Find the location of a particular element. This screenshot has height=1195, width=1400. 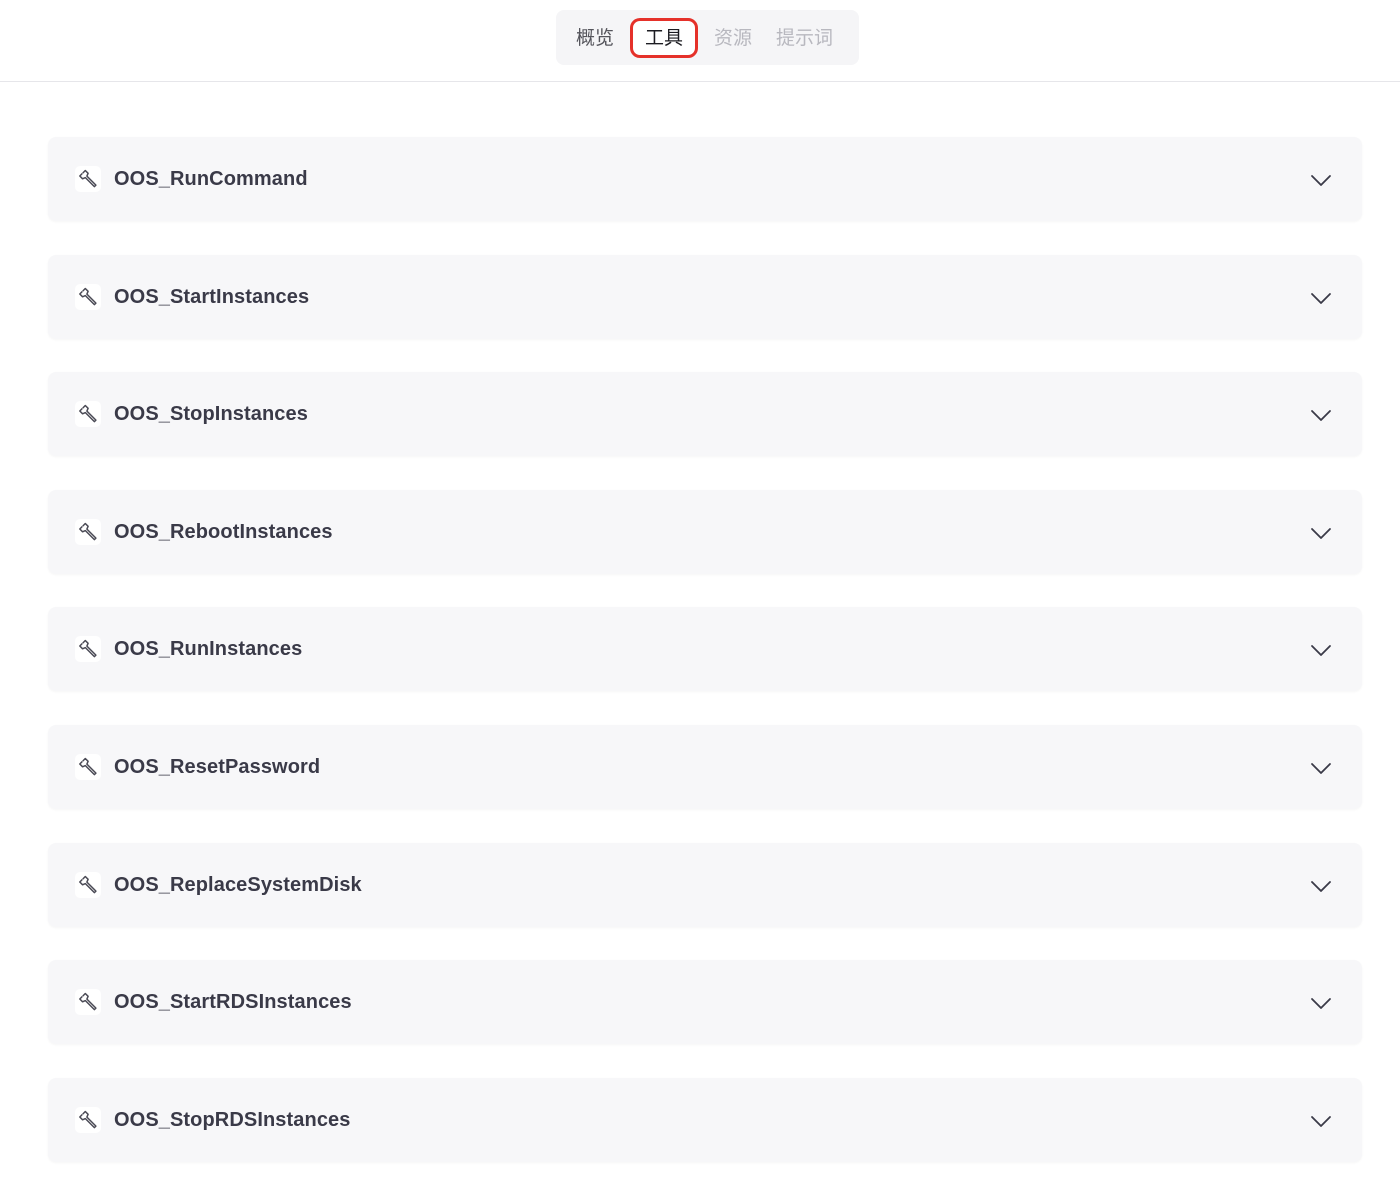

tool-item: OOS_StopInstances is located at coordinates (705, 414).